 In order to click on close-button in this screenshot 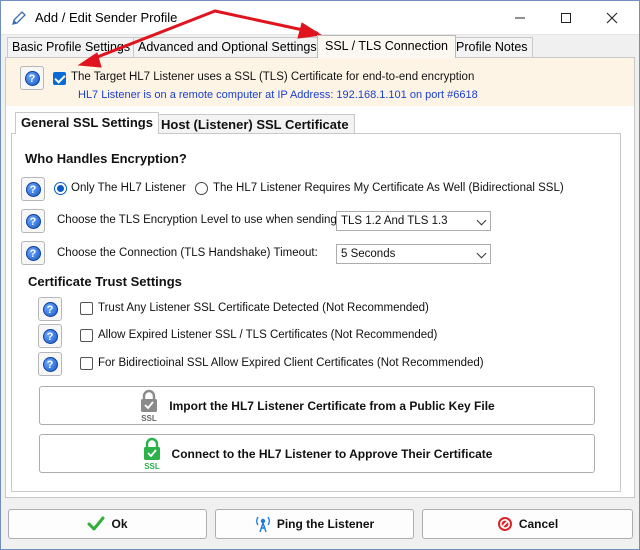, I will do `click(612, 17)`.